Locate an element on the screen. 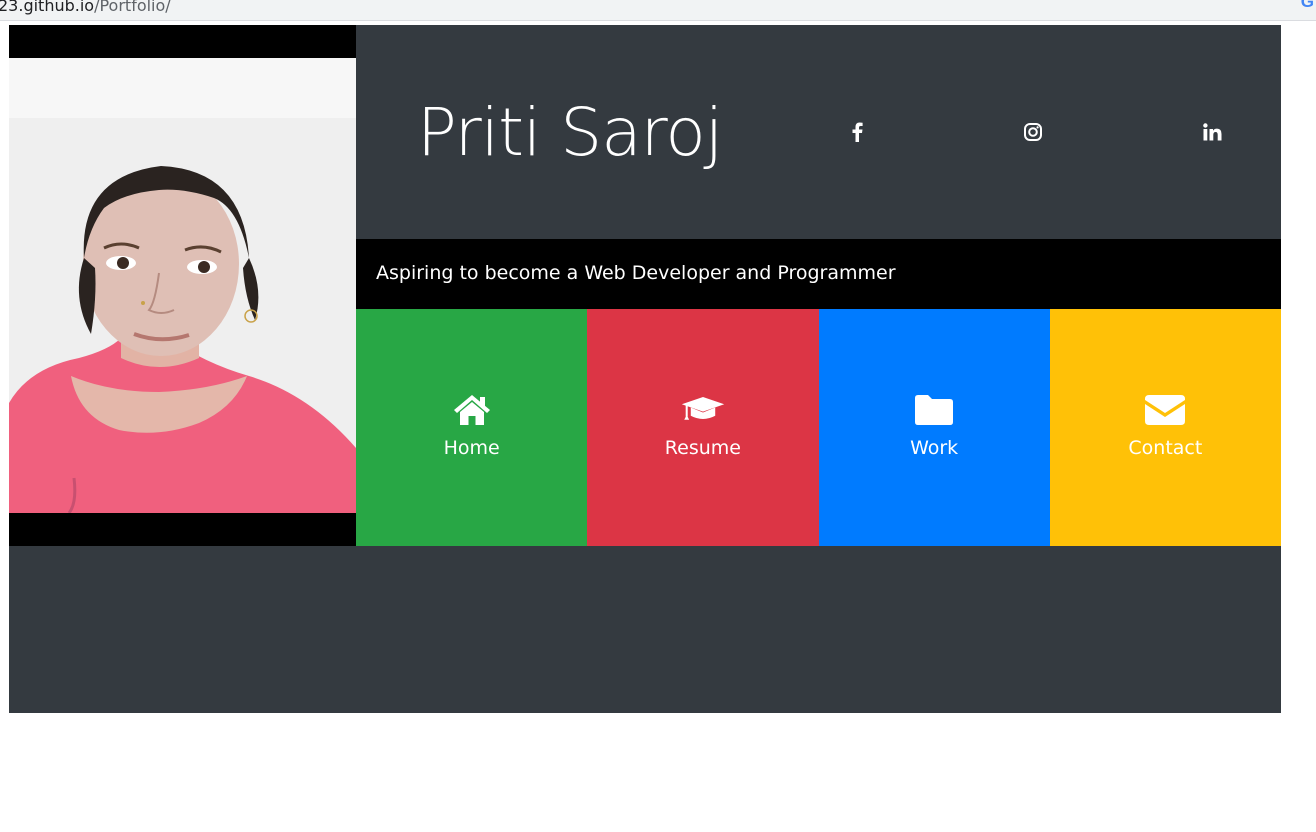 Image resolution: width=1316 pixels, height=832 pixels. profile-photo is located at coordinates (182, 285).